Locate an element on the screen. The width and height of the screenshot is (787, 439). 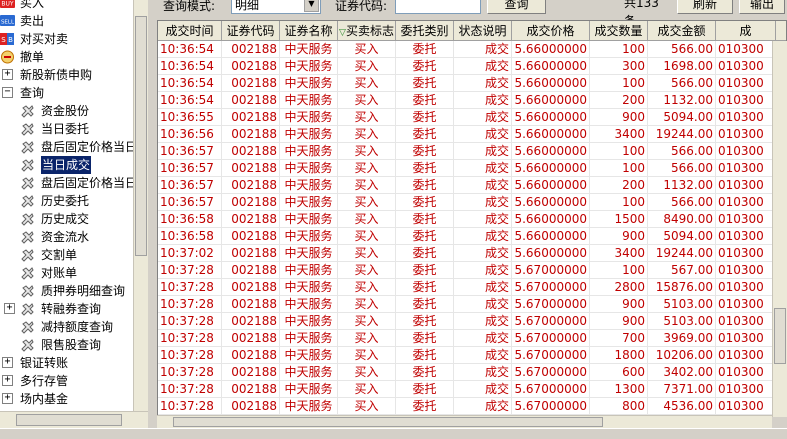
status-bar is located at coordinates (393, 433).